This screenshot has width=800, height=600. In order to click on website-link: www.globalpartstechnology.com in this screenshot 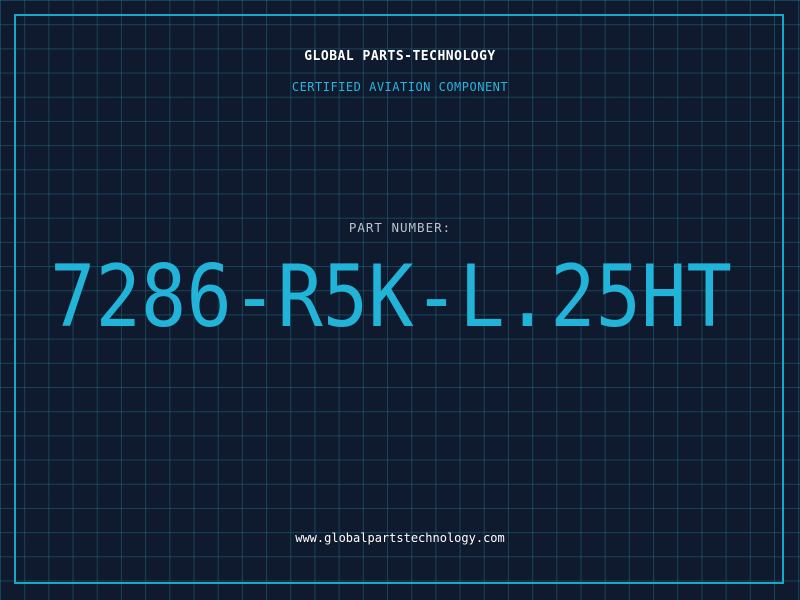, I will do `click(400, 538)`.